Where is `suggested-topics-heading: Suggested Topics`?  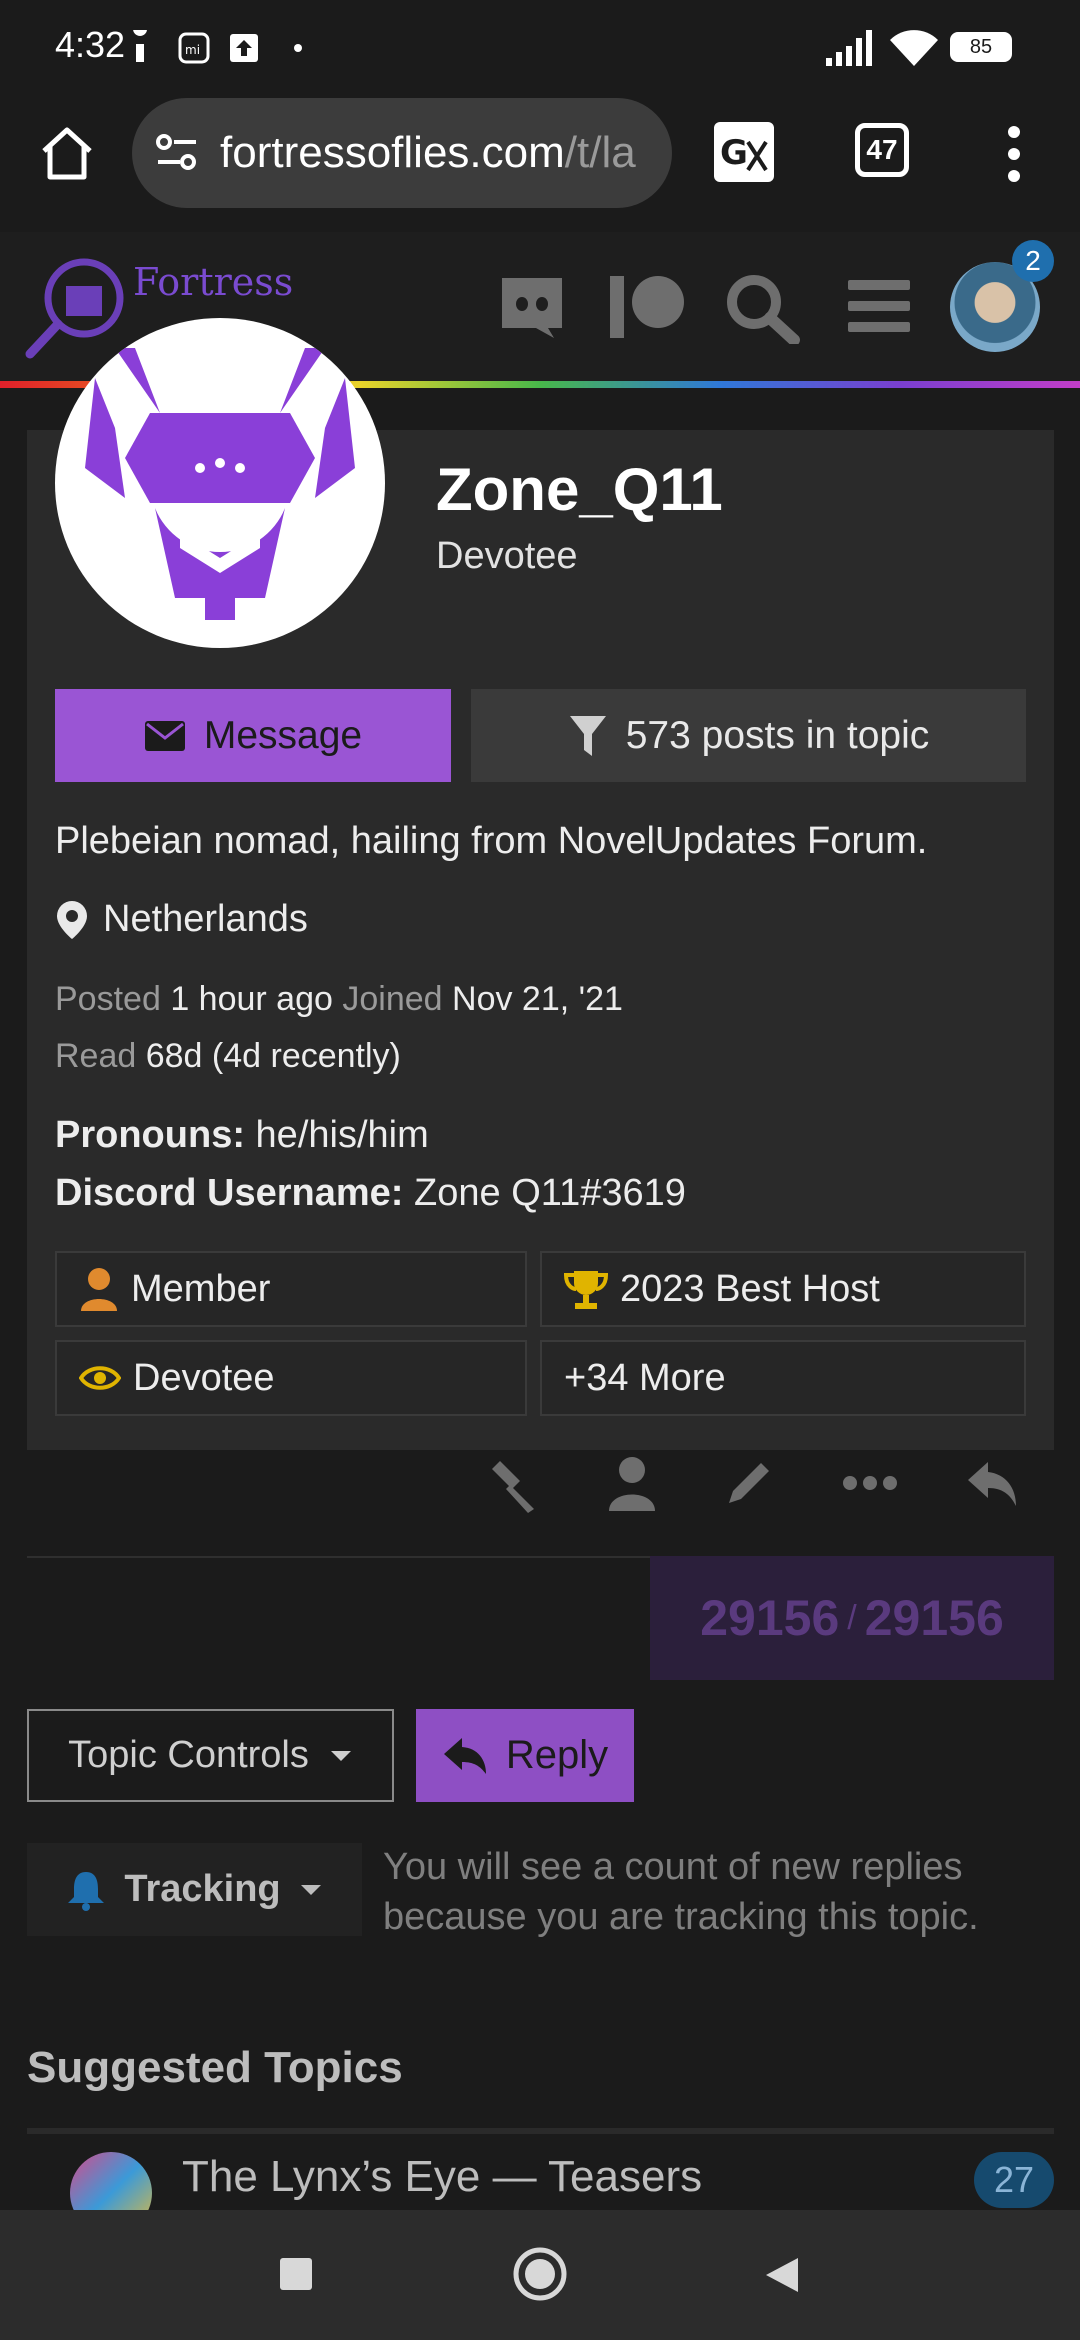 suggested-topics-heading: Suggested Topics is located at coordinates (215, 2067).